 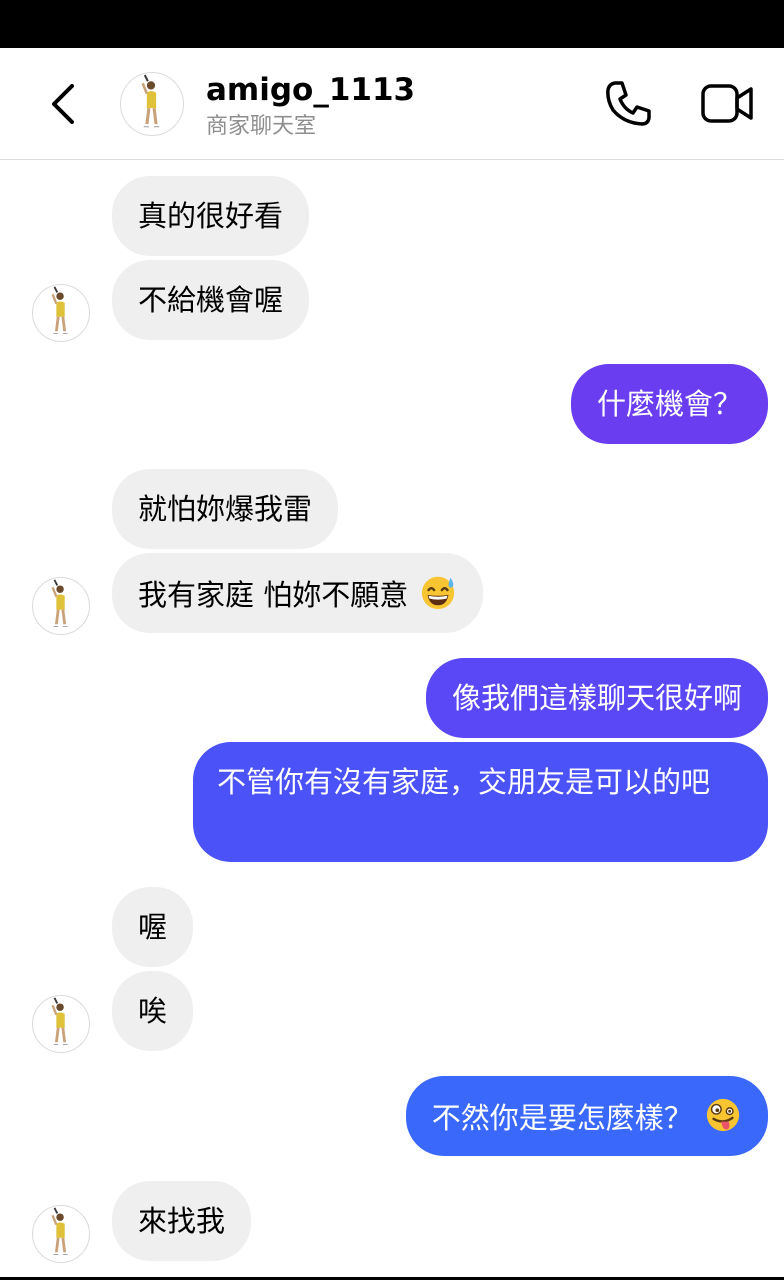 What do you see at coordinates (464, 782) in the screenshot?
I see `message-text: 不管你有沒有家庭，交朋友是可以的吧` at bounding box center [464, 782].